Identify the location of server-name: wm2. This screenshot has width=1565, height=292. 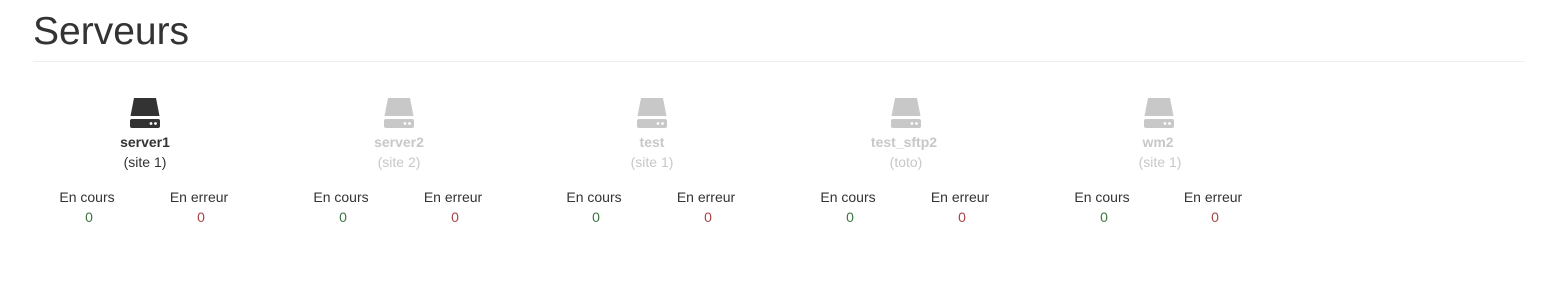
(1158, 142).